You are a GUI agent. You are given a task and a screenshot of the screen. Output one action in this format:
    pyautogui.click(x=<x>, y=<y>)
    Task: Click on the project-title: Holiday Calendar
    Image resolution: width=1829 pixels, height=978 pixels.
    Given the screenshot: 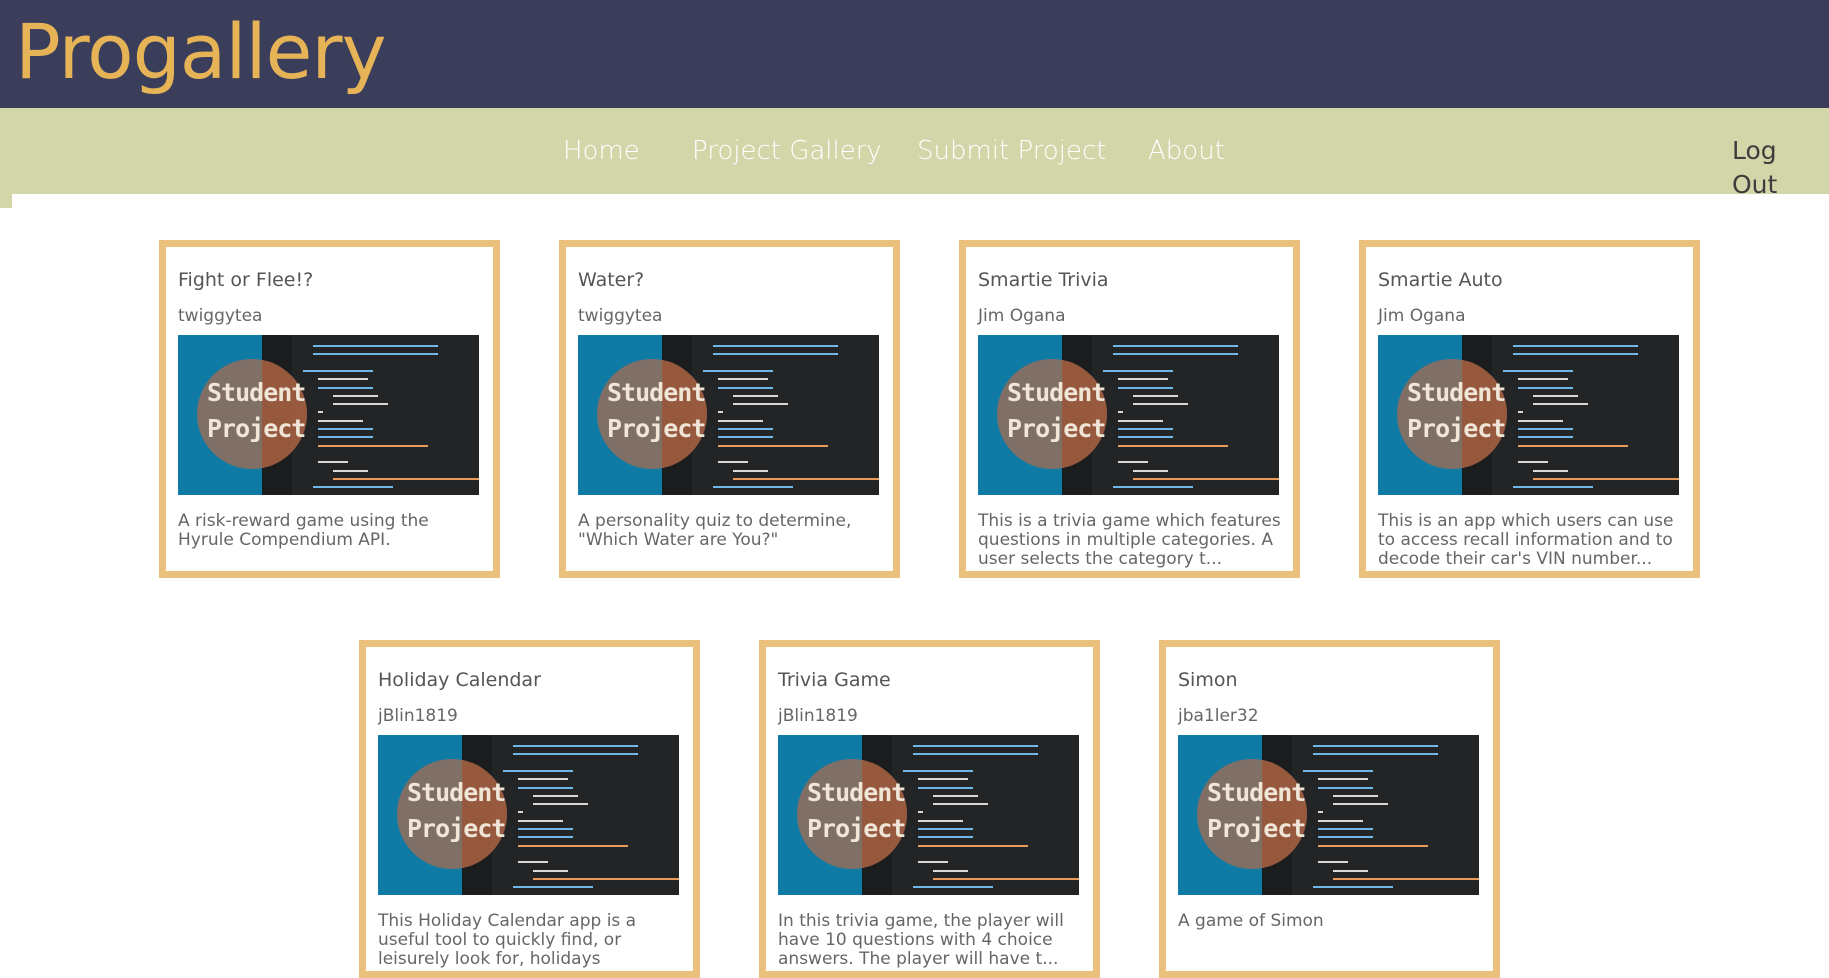 What is the action you would take?
    pyautogui.click(x=459, y=680)
    